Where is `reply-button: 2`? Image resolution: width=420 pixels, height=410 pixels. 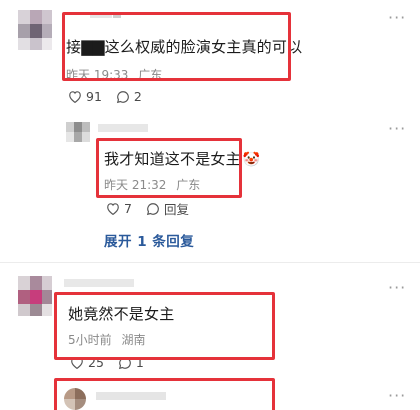
reply-button: 2 is located at coordinates (129, 96).